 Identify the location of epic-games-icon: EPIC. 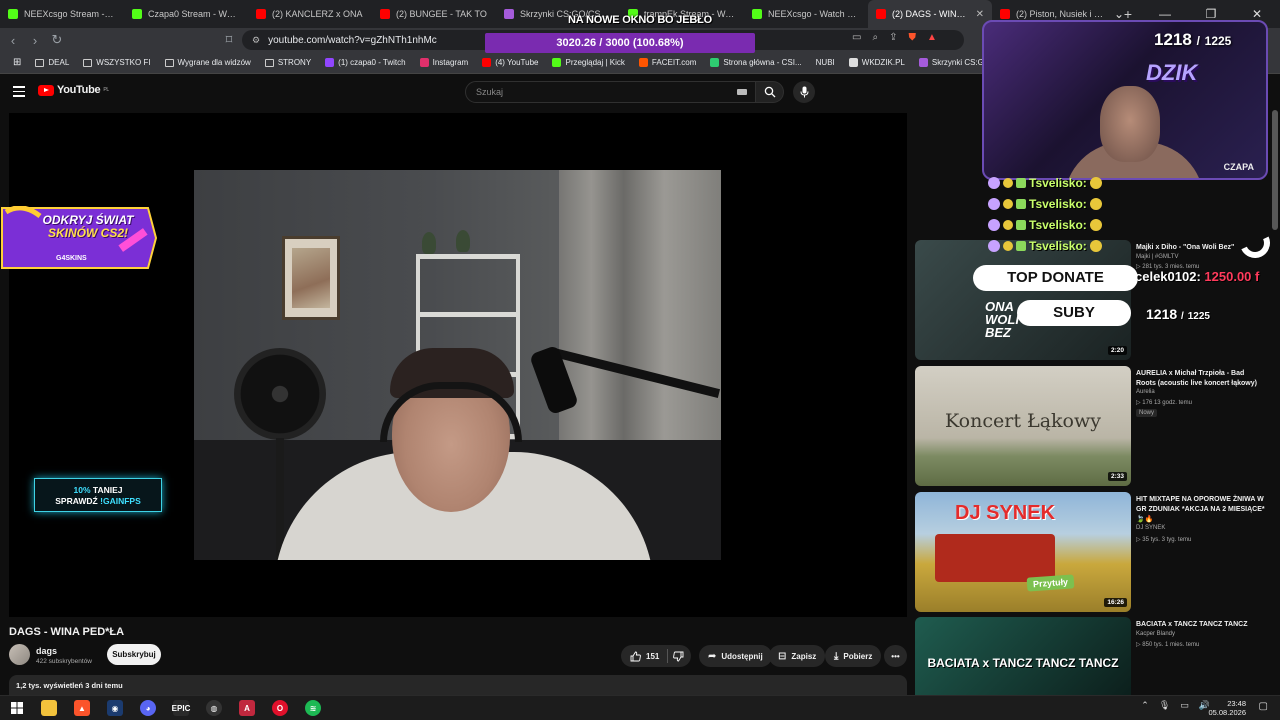
(181, 708).